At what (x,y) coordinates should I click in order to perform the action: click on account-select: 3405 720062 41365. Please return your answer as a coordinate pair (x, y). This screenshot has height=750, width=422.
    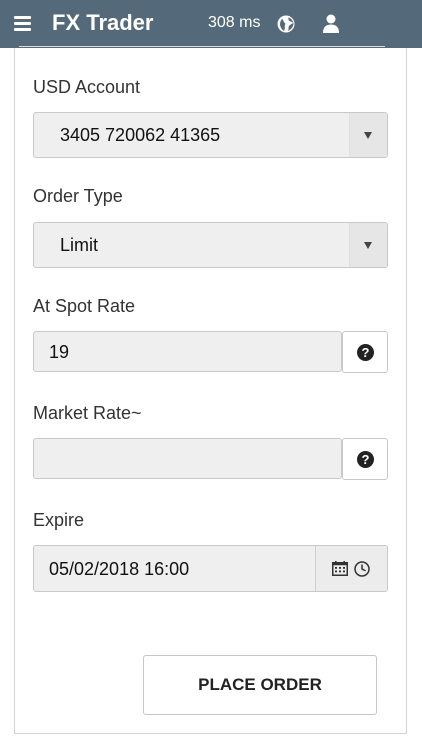
    Looking at the image, I should click on (210, 135).